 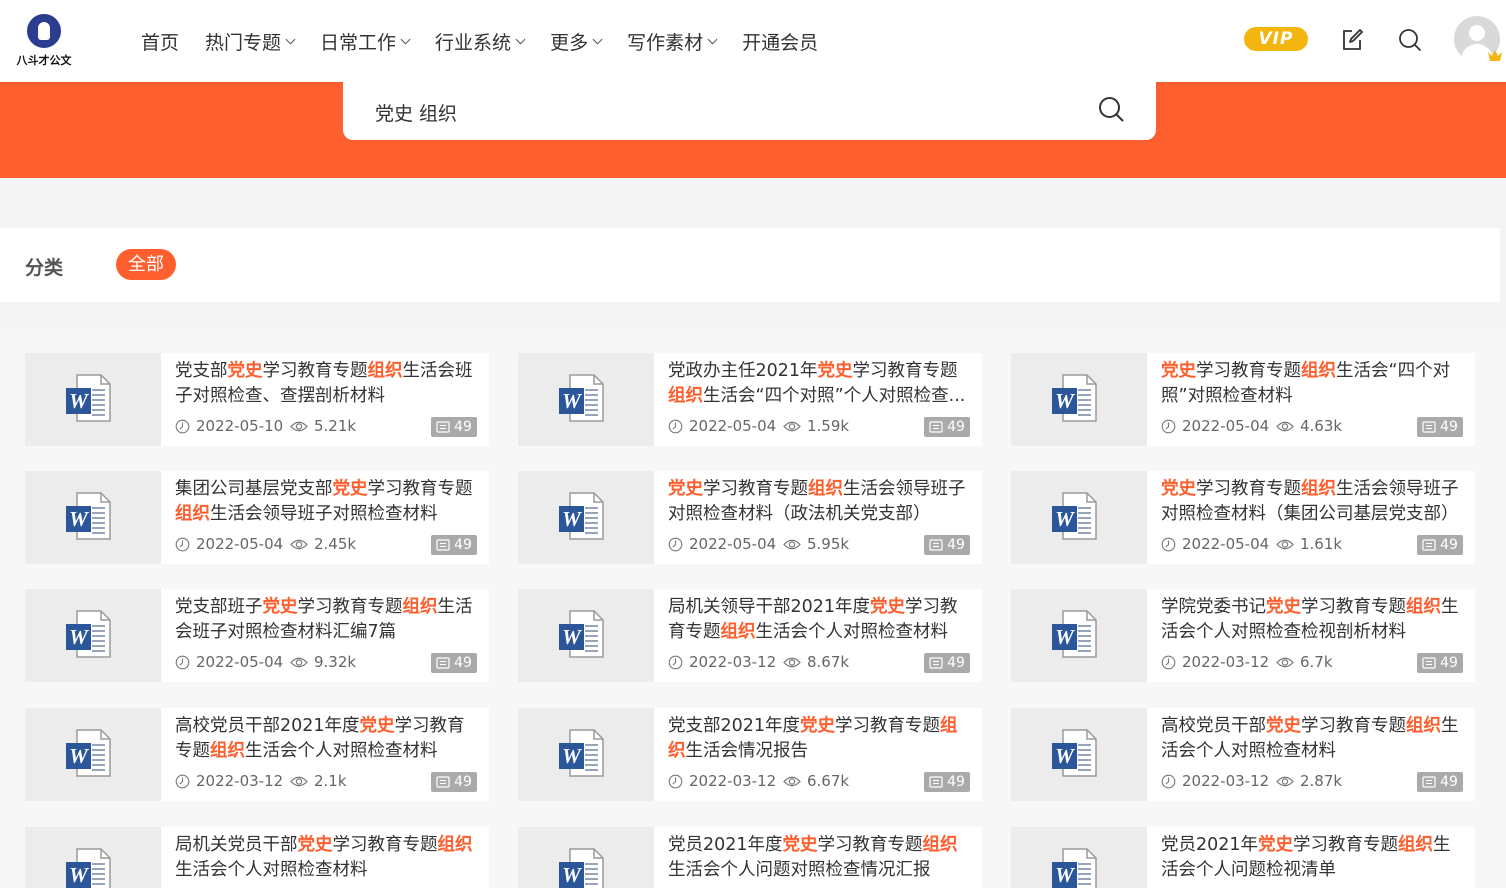 What do you see at coordinates (44, 42) in the screenshot?
I see `site-logo: 八斗才公文` at bounding box center [44, 42].